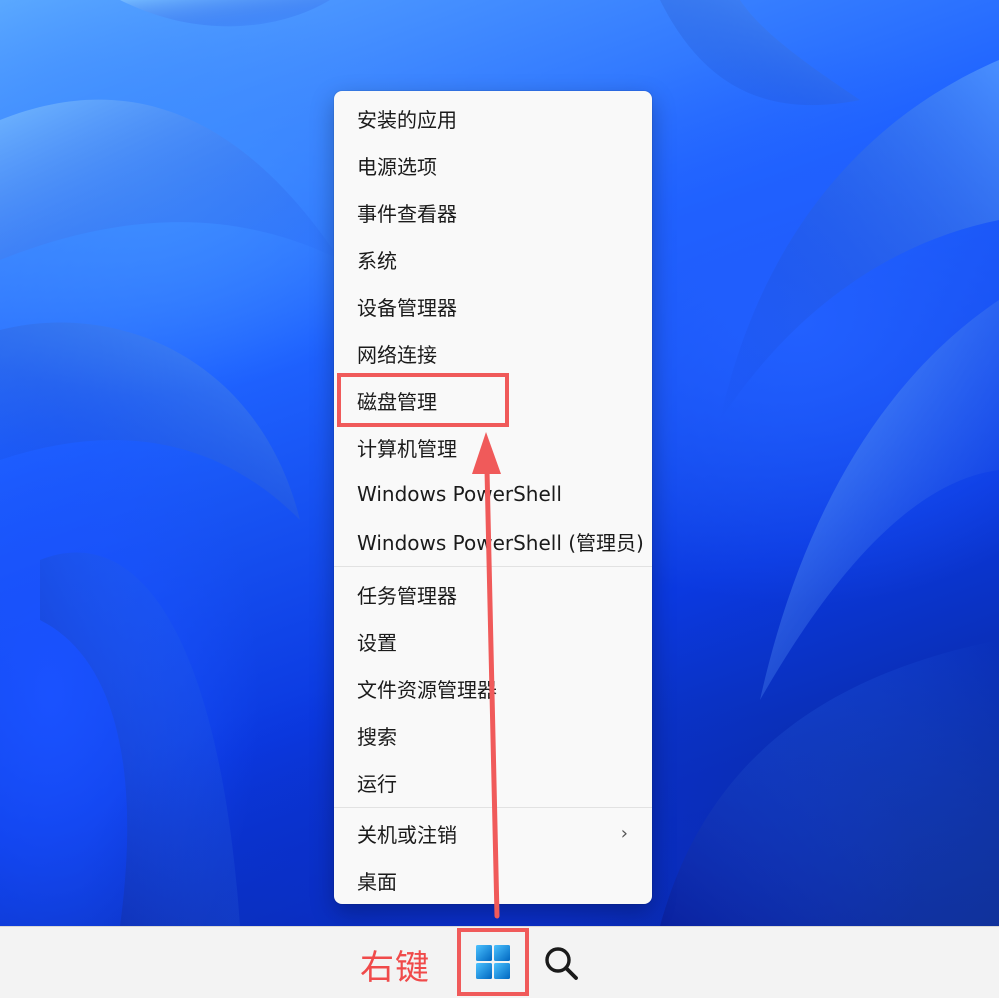  I want to click on windows-logo-icon, so click(493, 962).